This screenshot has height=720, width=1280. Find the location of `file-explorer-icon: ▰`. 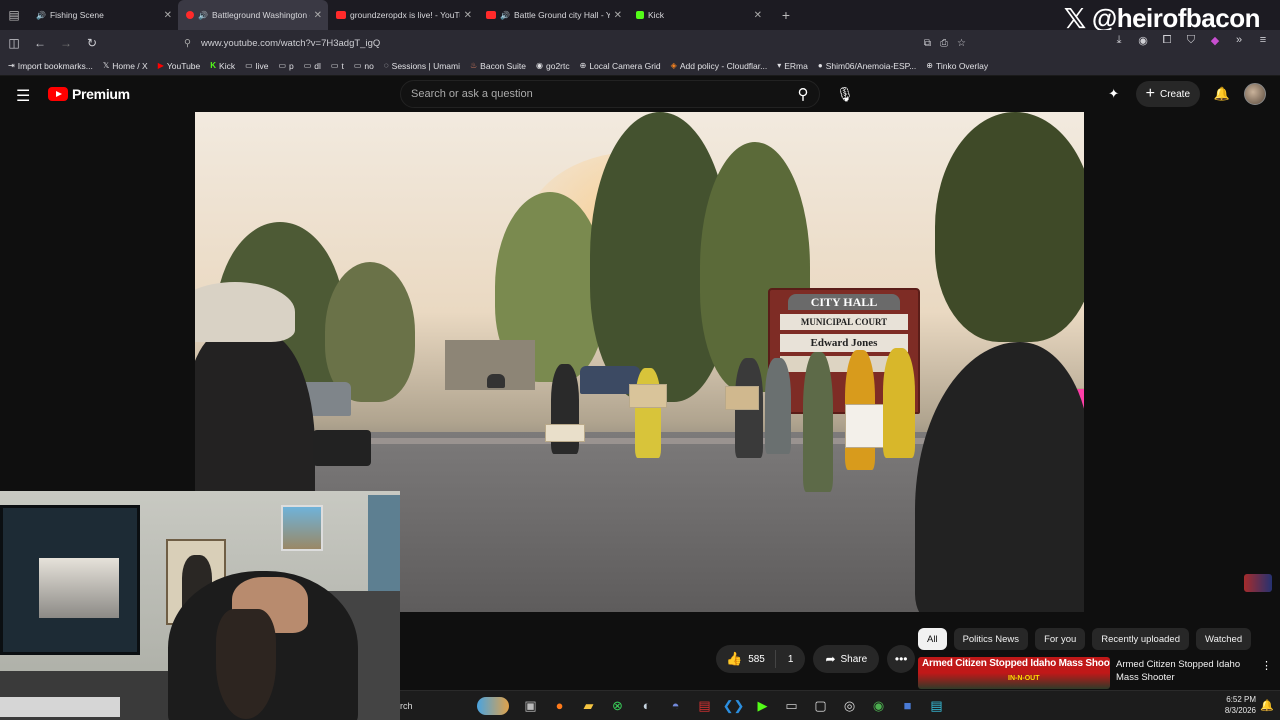

file-explorer-icon: ▰ is located at coordinates (588, 705).